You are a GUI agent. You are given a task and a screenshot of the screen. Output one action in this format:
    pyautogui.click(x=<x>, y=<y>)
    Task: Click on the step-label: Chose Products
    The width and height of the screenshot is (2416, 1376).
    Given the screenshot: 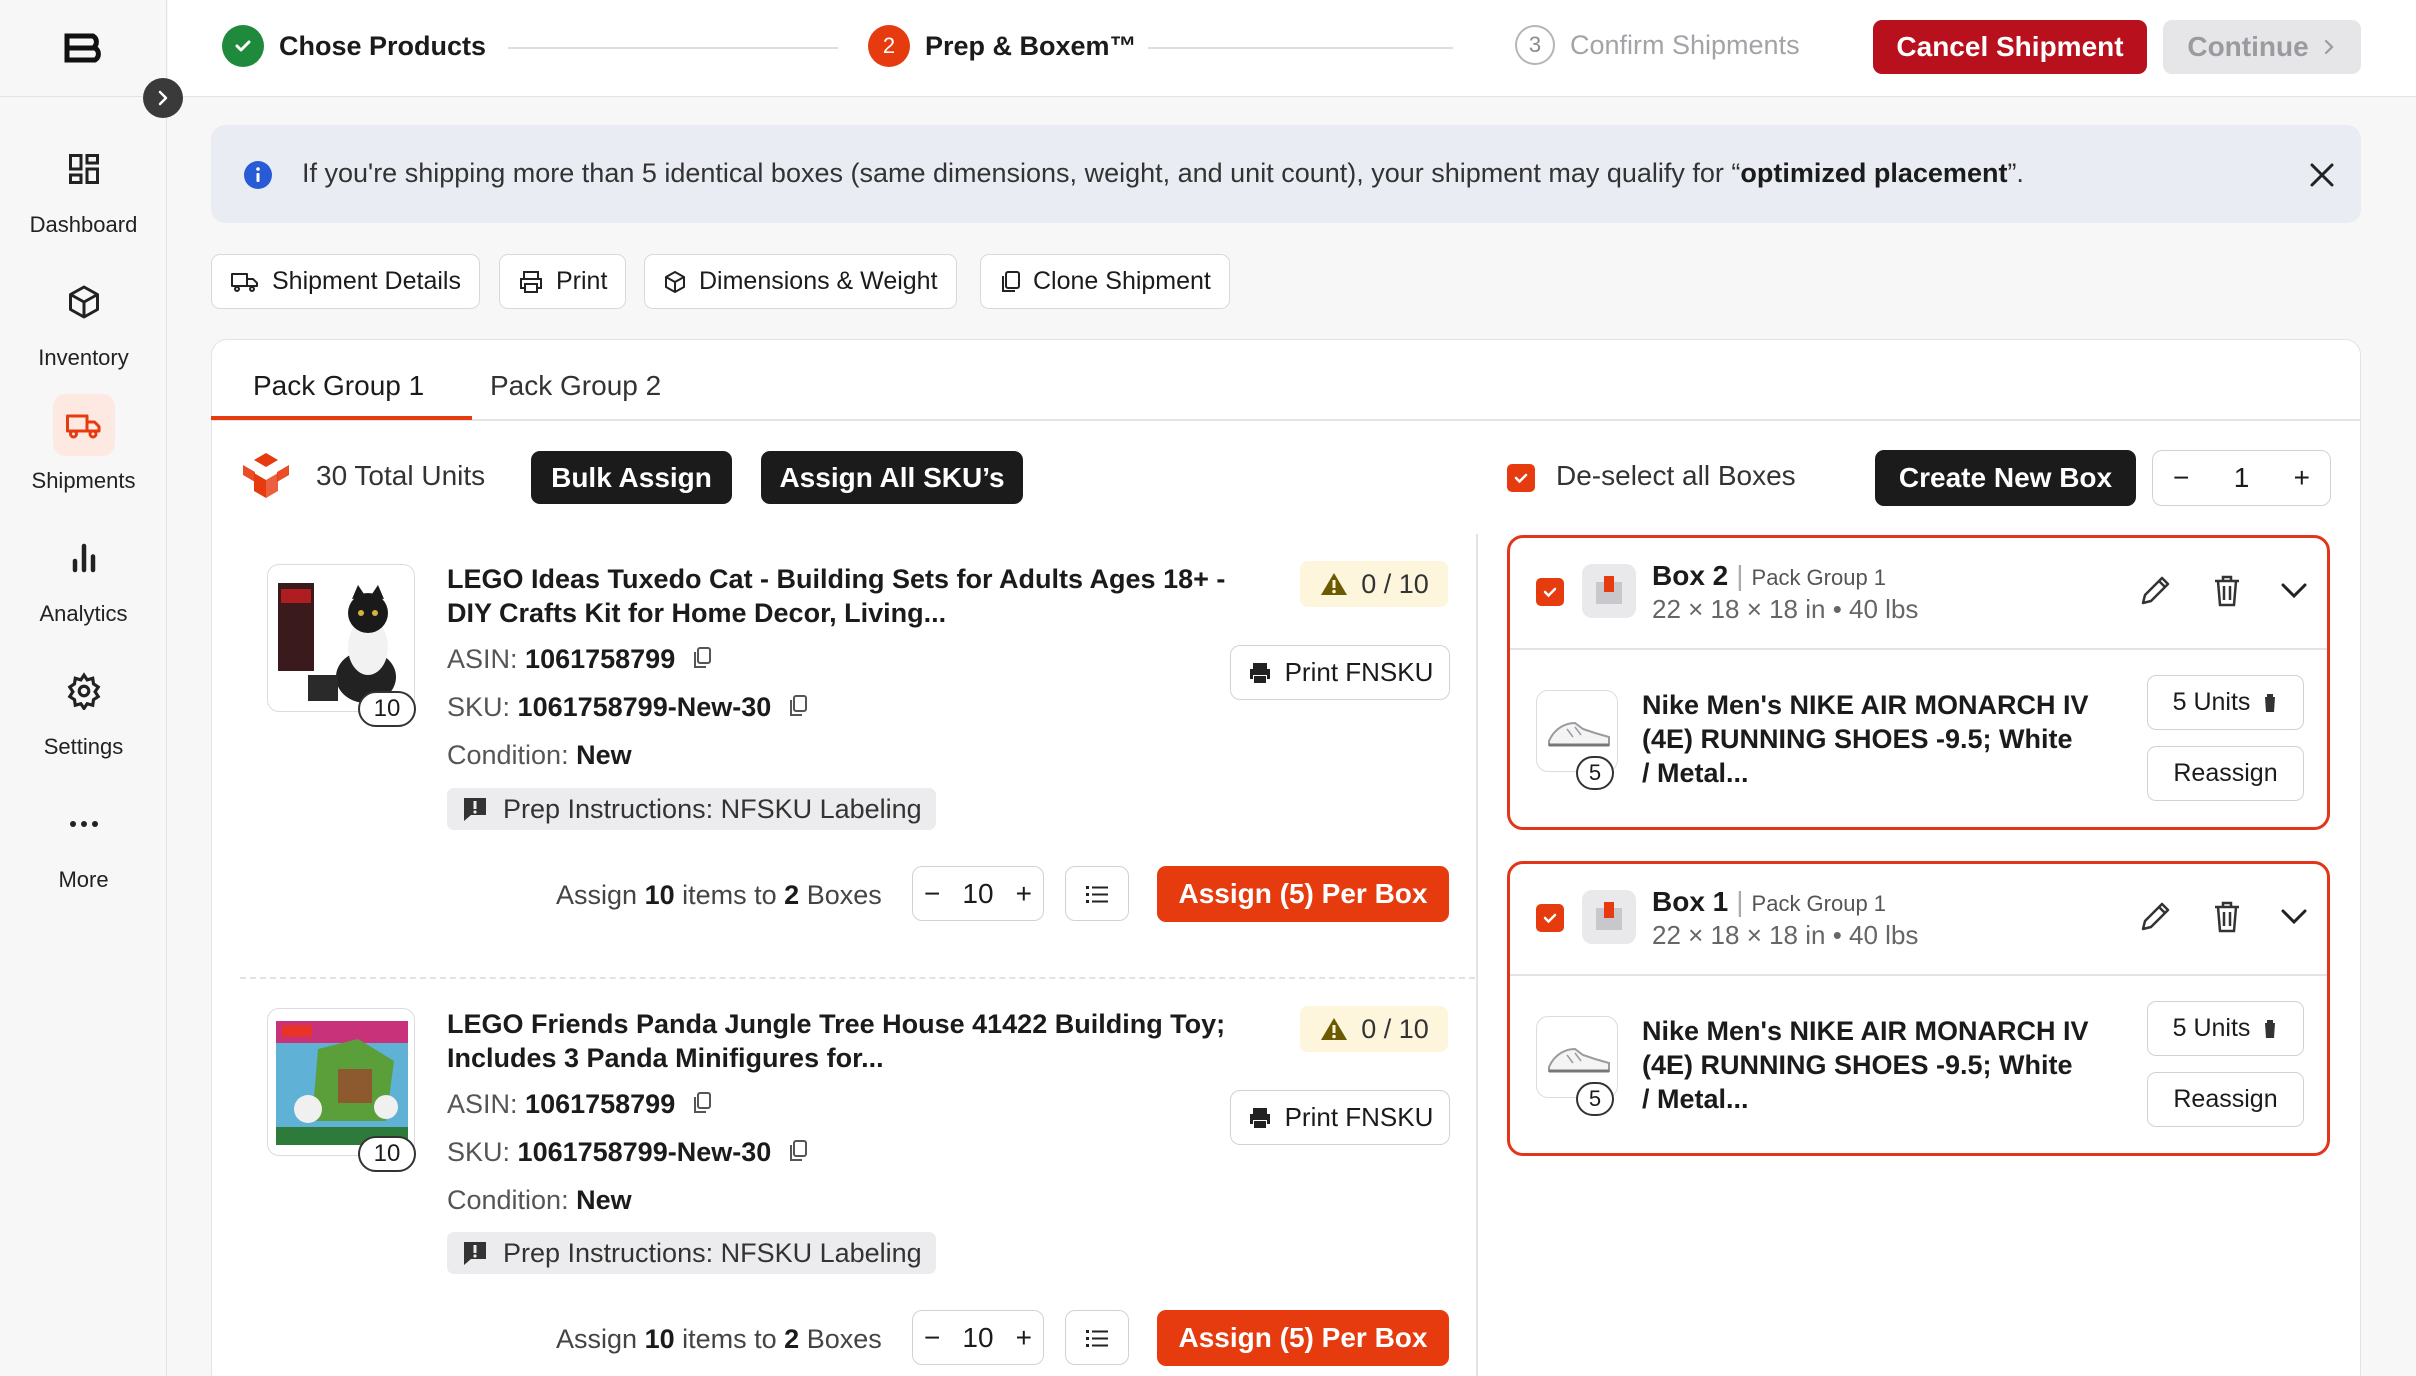 What is the action you would take?
    pyautogui.click(x=383, y=45)
    